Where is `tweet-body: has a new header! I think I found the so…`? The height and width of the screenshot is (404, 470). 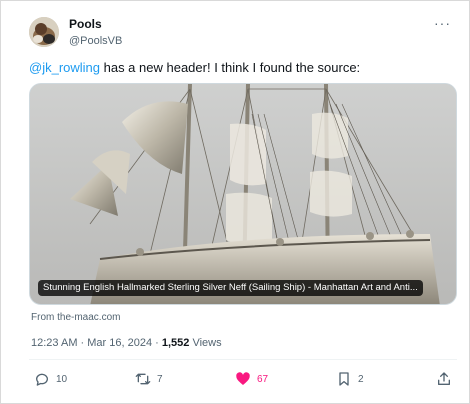 tweet-body: has a new header! I think I found the so… is located at coordinates (230, 67).